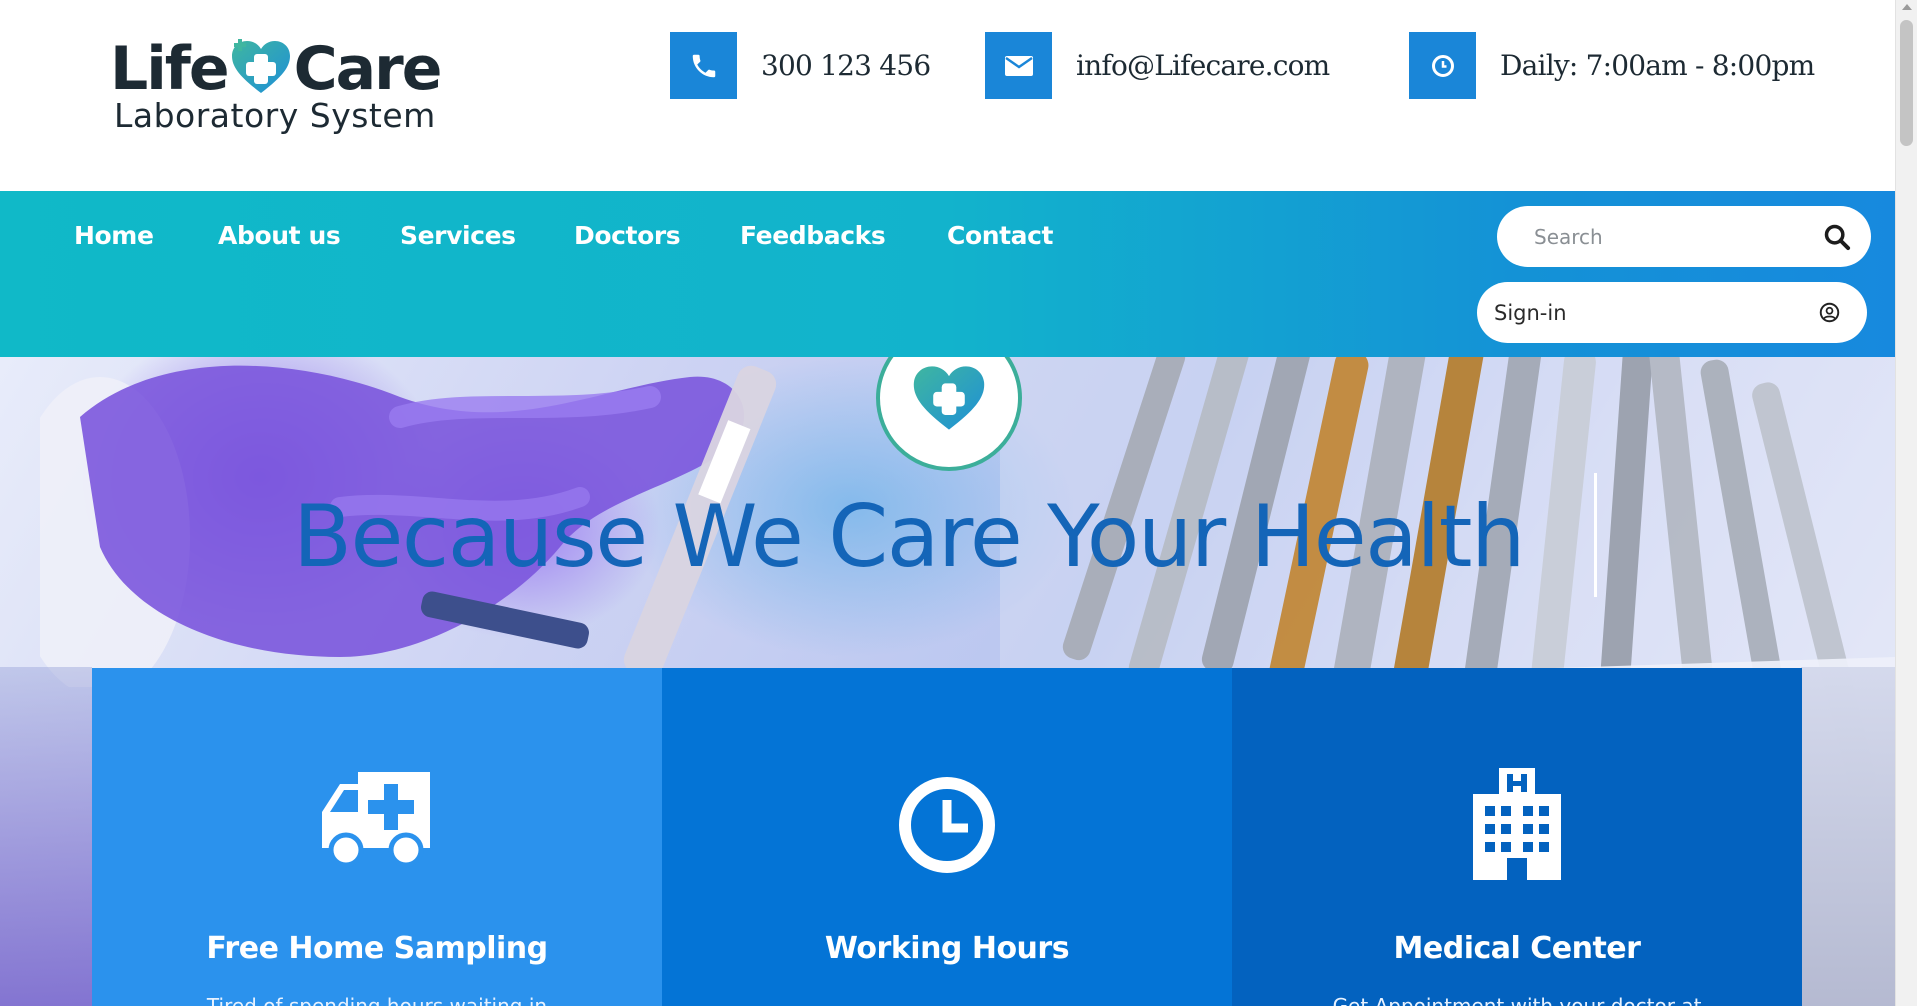 Image resolution: width=1917 pixels, height=1006 pixels. I want to click on feature-title: Medical Center, so click(1517, 948).